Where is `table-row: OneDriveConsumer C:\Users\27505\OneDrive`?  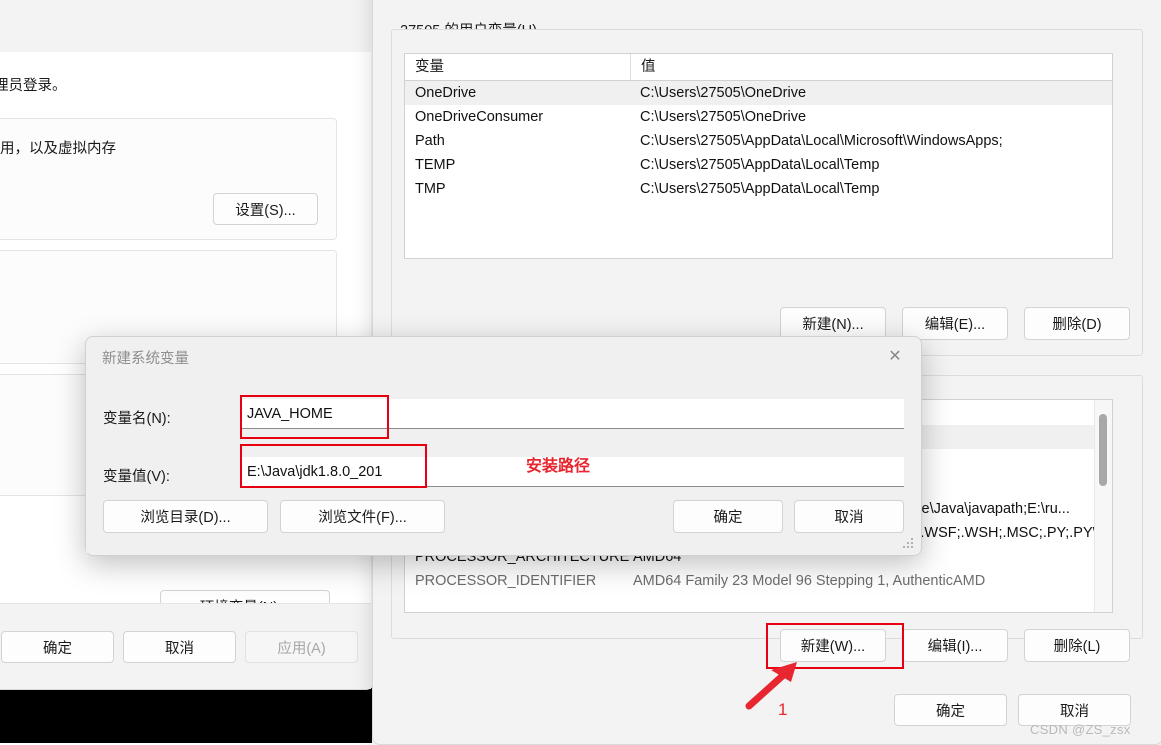 table-row: OneDriveConsumer C:\Users\27505\OneDrive is located at coordinates (758, 117).